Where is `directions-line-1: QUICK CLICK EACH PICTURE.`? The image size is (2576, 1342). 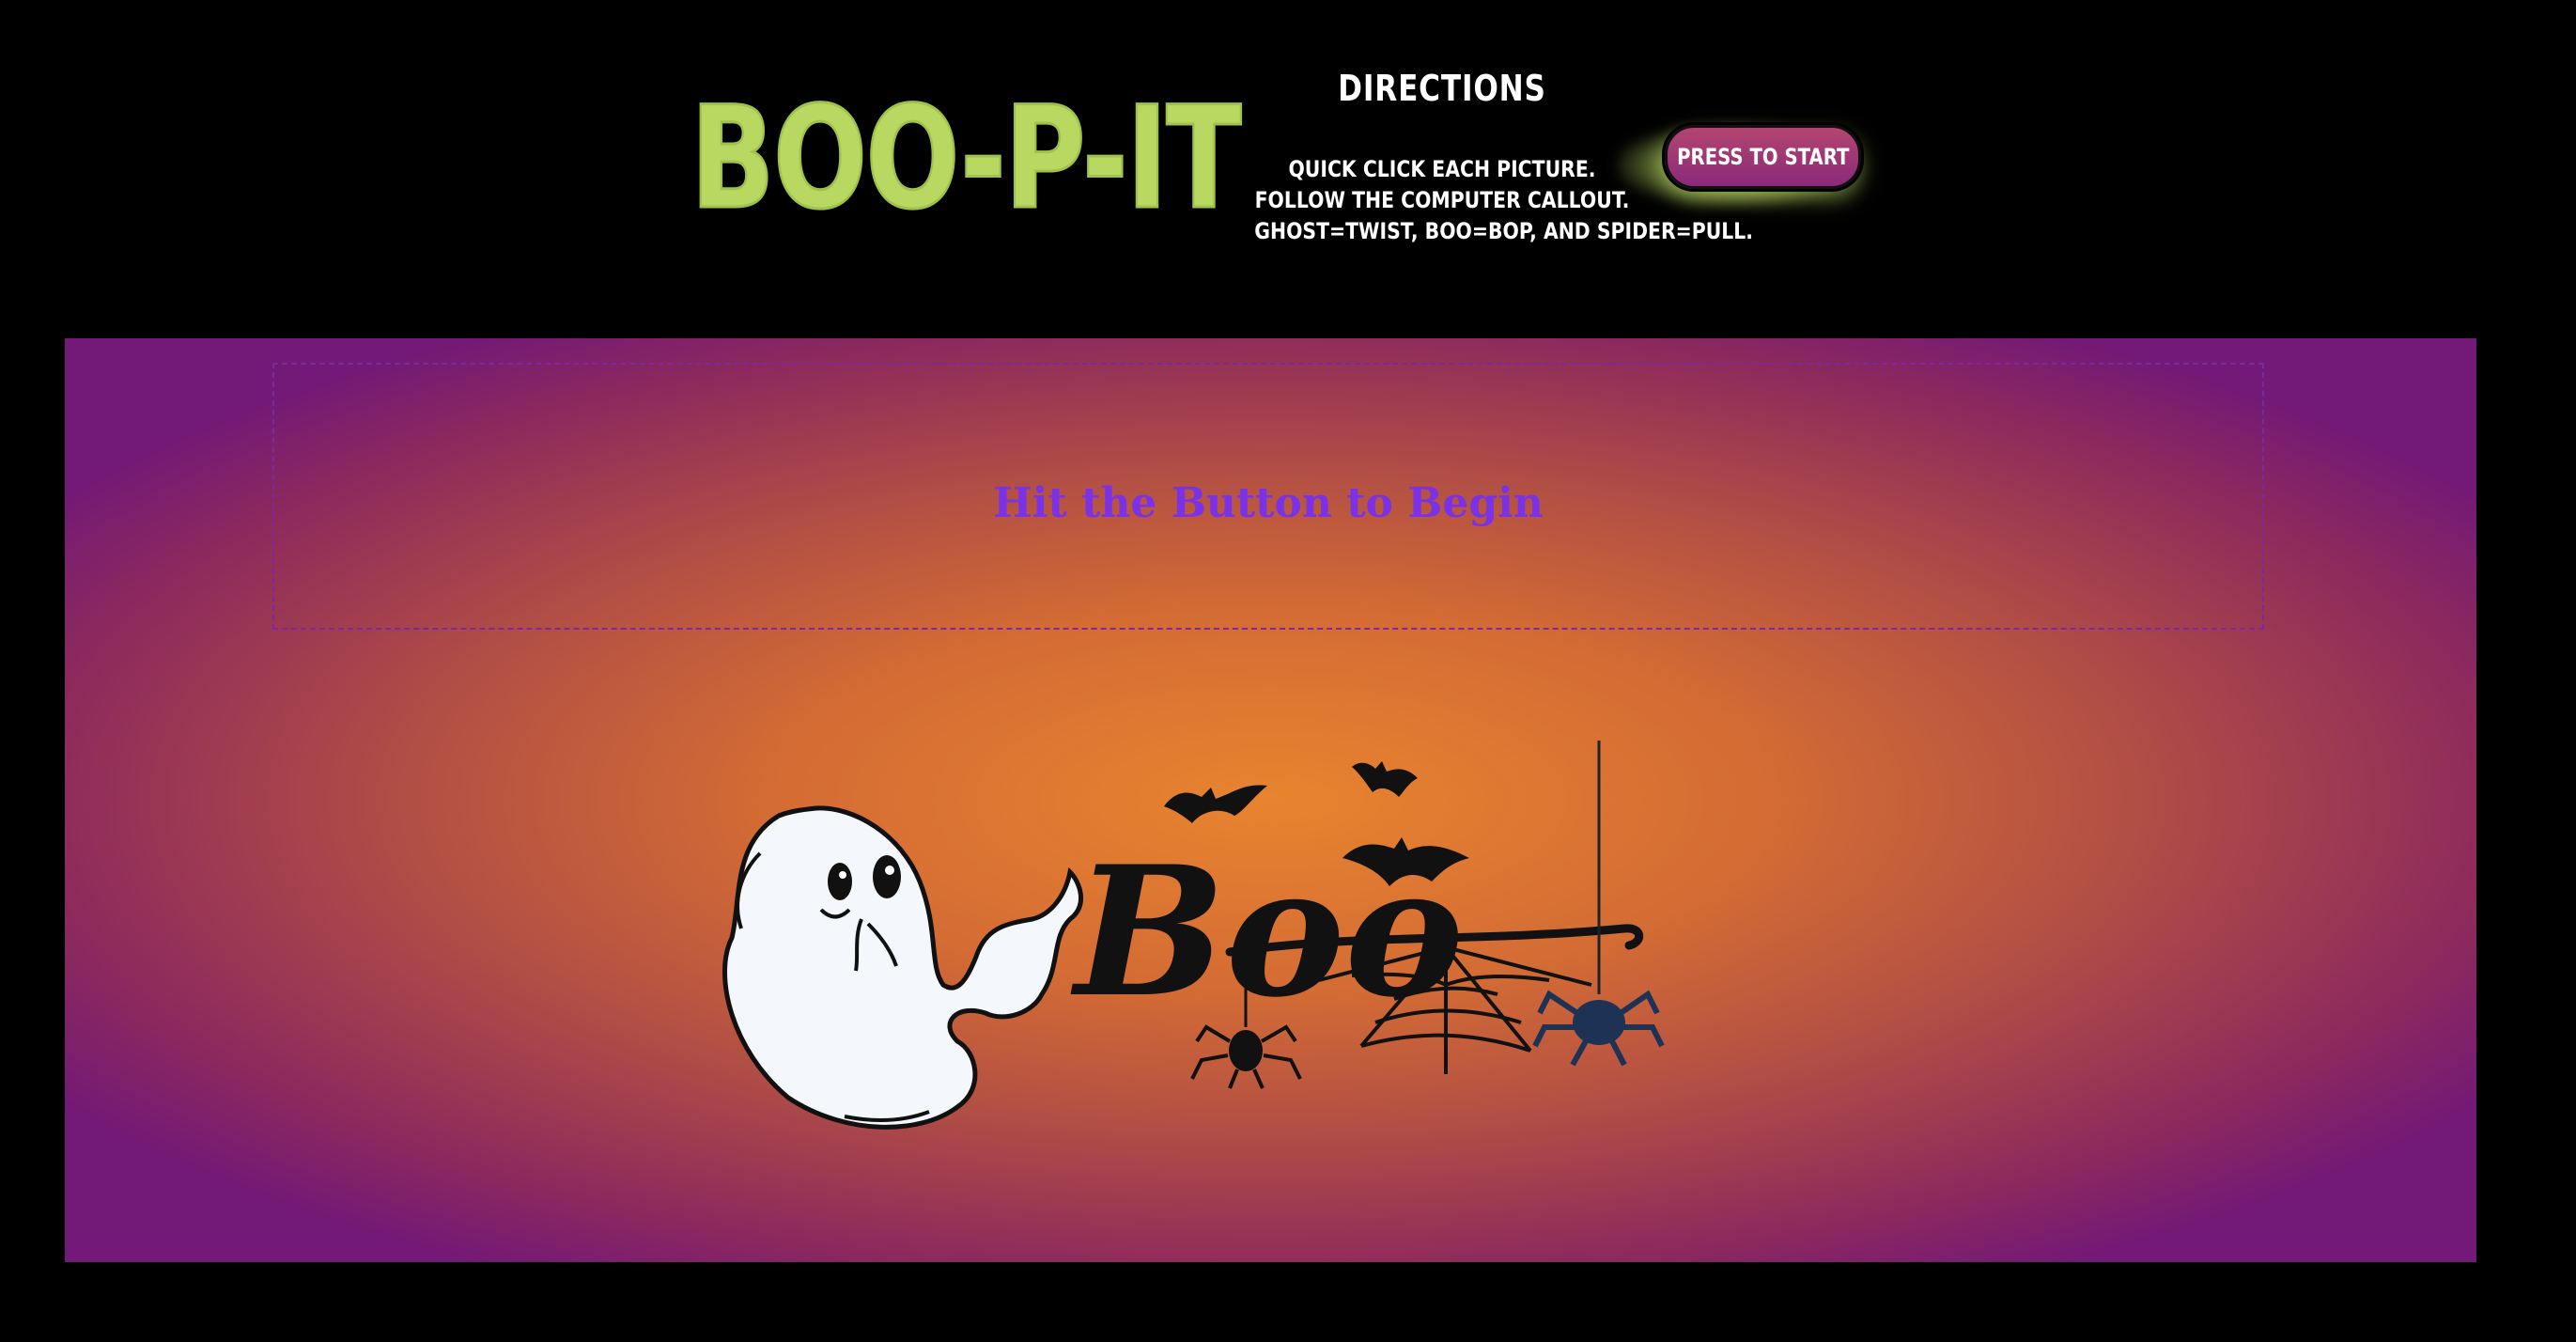
directions-line-1: QUICK CLICK EACH PICTURE. is located at coordinates (1442, 169).